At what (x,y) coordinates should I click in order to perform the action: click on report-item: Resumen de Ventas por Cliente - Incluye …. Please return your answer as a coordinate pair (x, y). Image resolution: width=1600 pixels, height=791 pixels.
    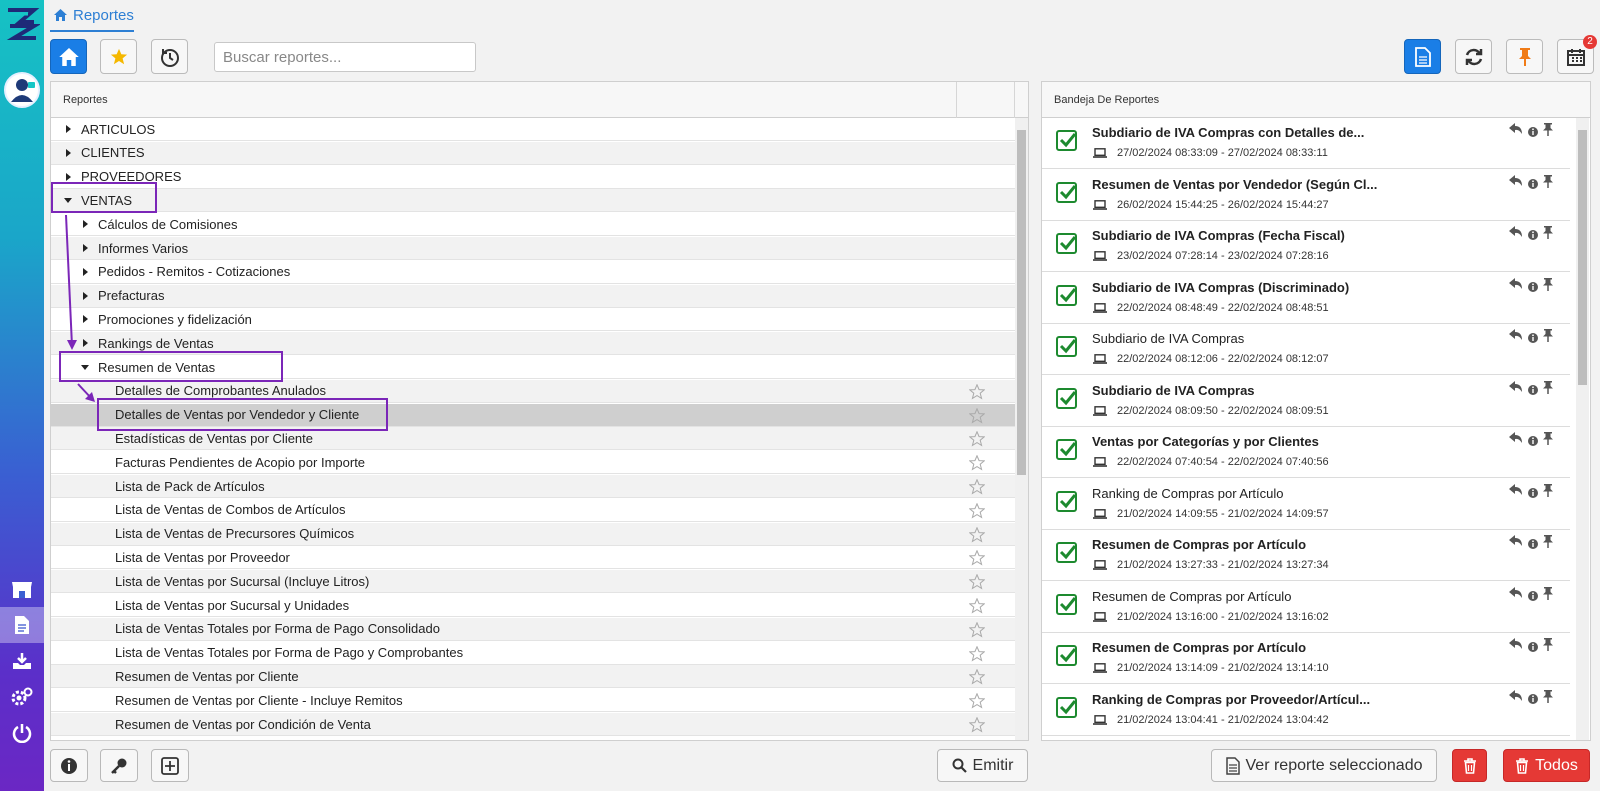
    Looking at the image, I should click on (533, 701).